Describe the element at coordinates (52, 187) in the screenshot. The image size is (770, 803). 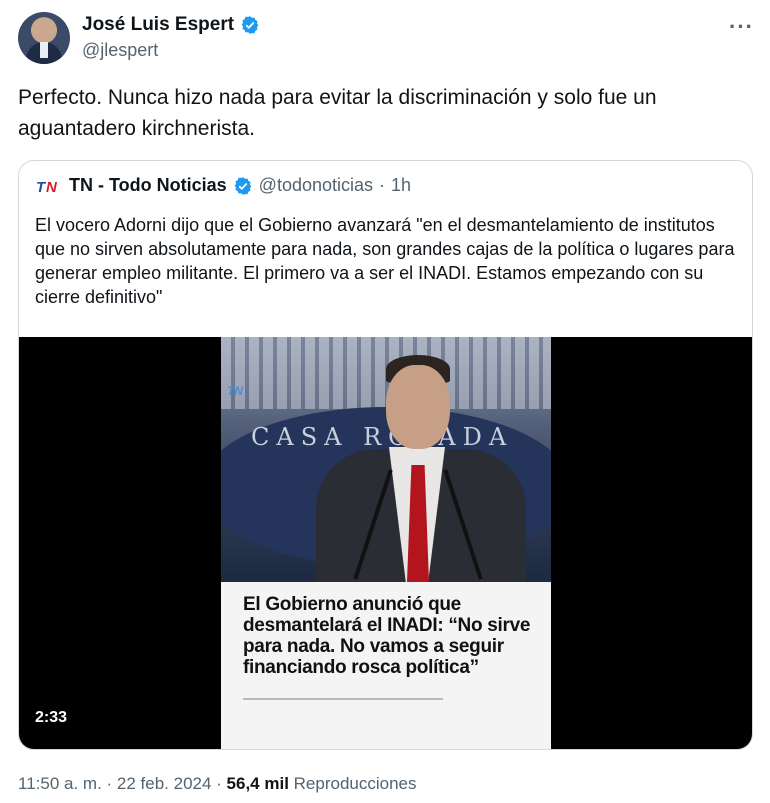
I see `svg-text: N` at that location.